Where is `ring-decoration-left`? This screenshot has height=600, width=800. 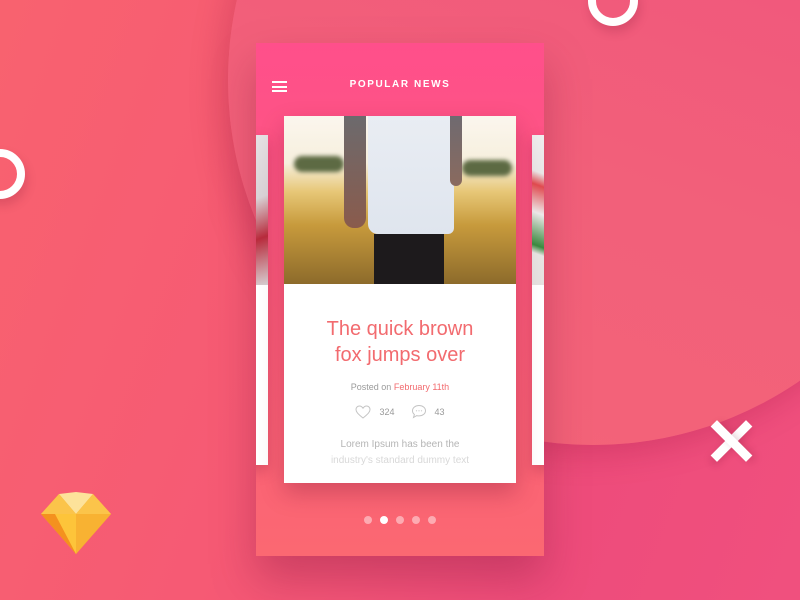 ring-decoration-left is located at coordinates (12, 174).